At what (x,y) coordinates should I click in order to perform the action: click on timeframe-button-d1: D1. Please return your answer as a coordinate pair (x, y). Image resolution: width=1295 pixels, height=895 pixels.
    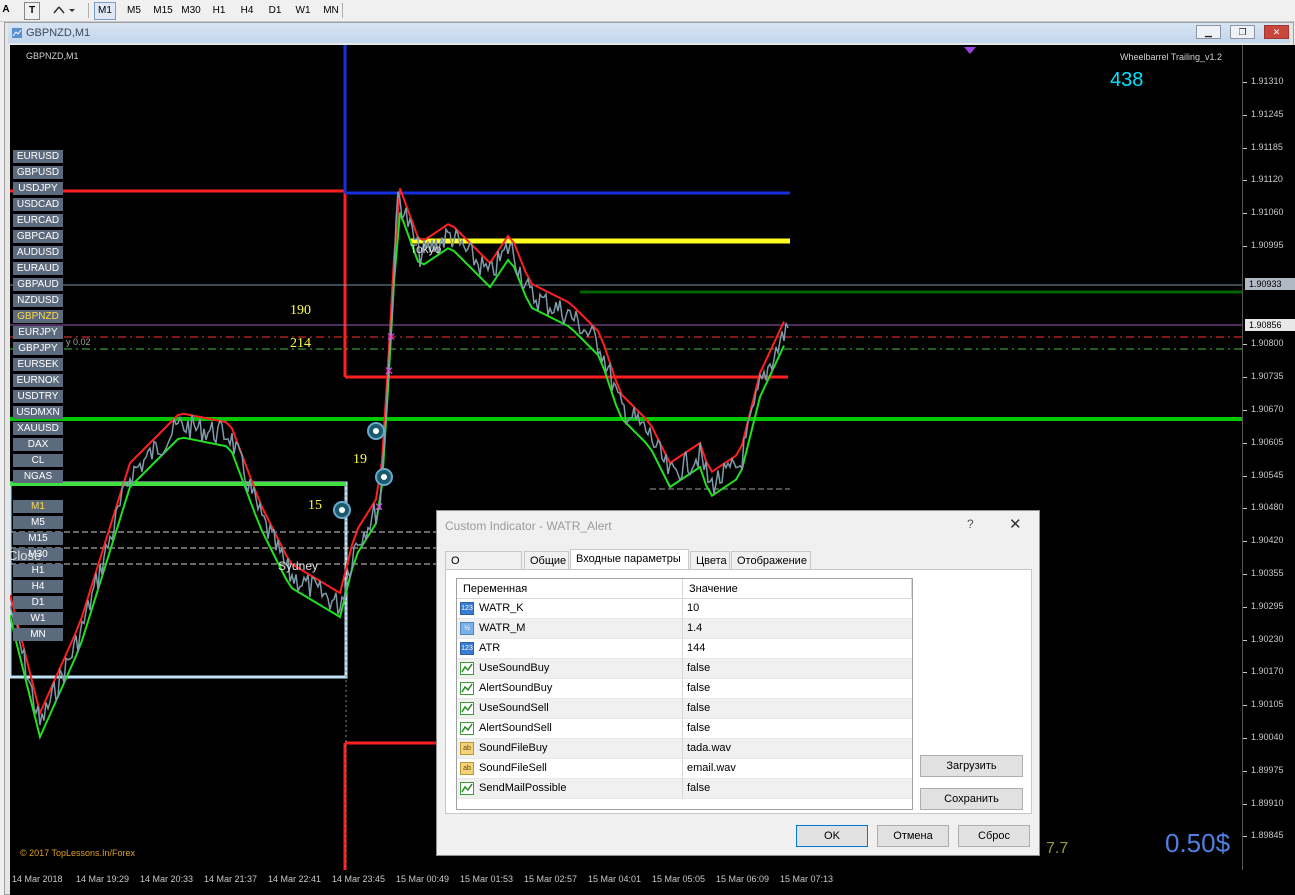
    Looking at the image, I should click on (275, 11).